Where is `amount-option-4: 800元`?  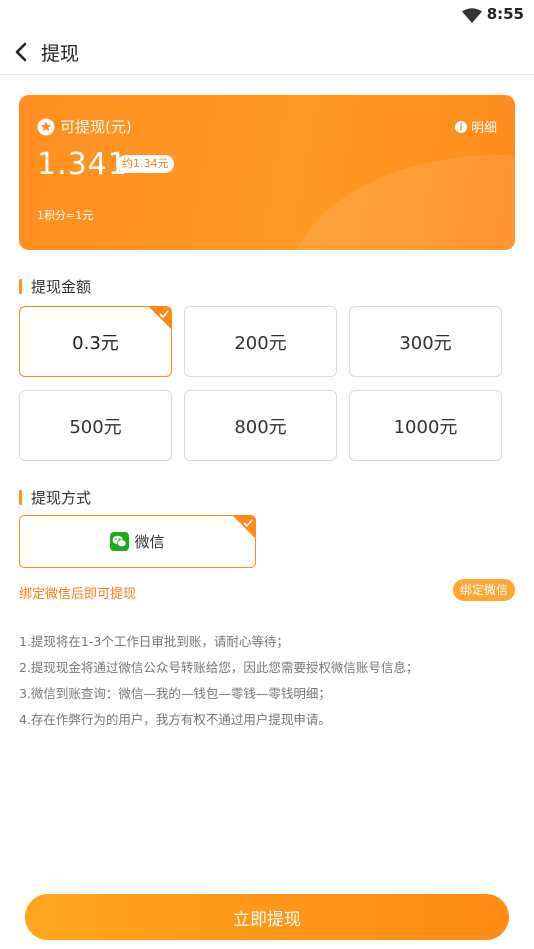 amount-option-4: 800元 is located at coordinates (260, 425).